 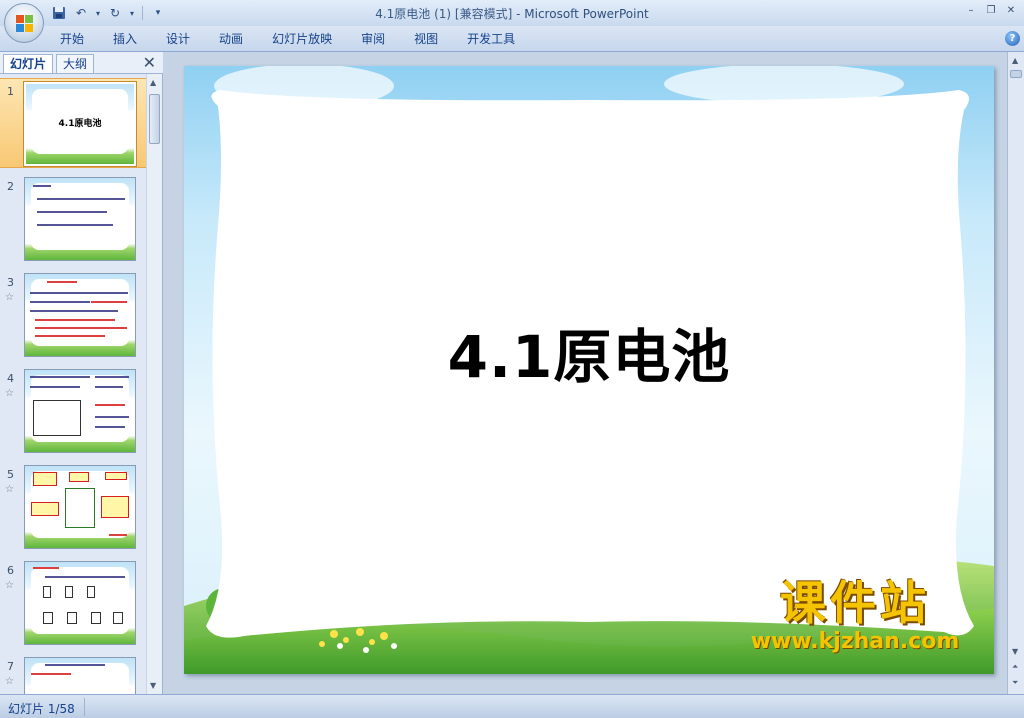 I want to click on office-button, so click(x=24, y=23).